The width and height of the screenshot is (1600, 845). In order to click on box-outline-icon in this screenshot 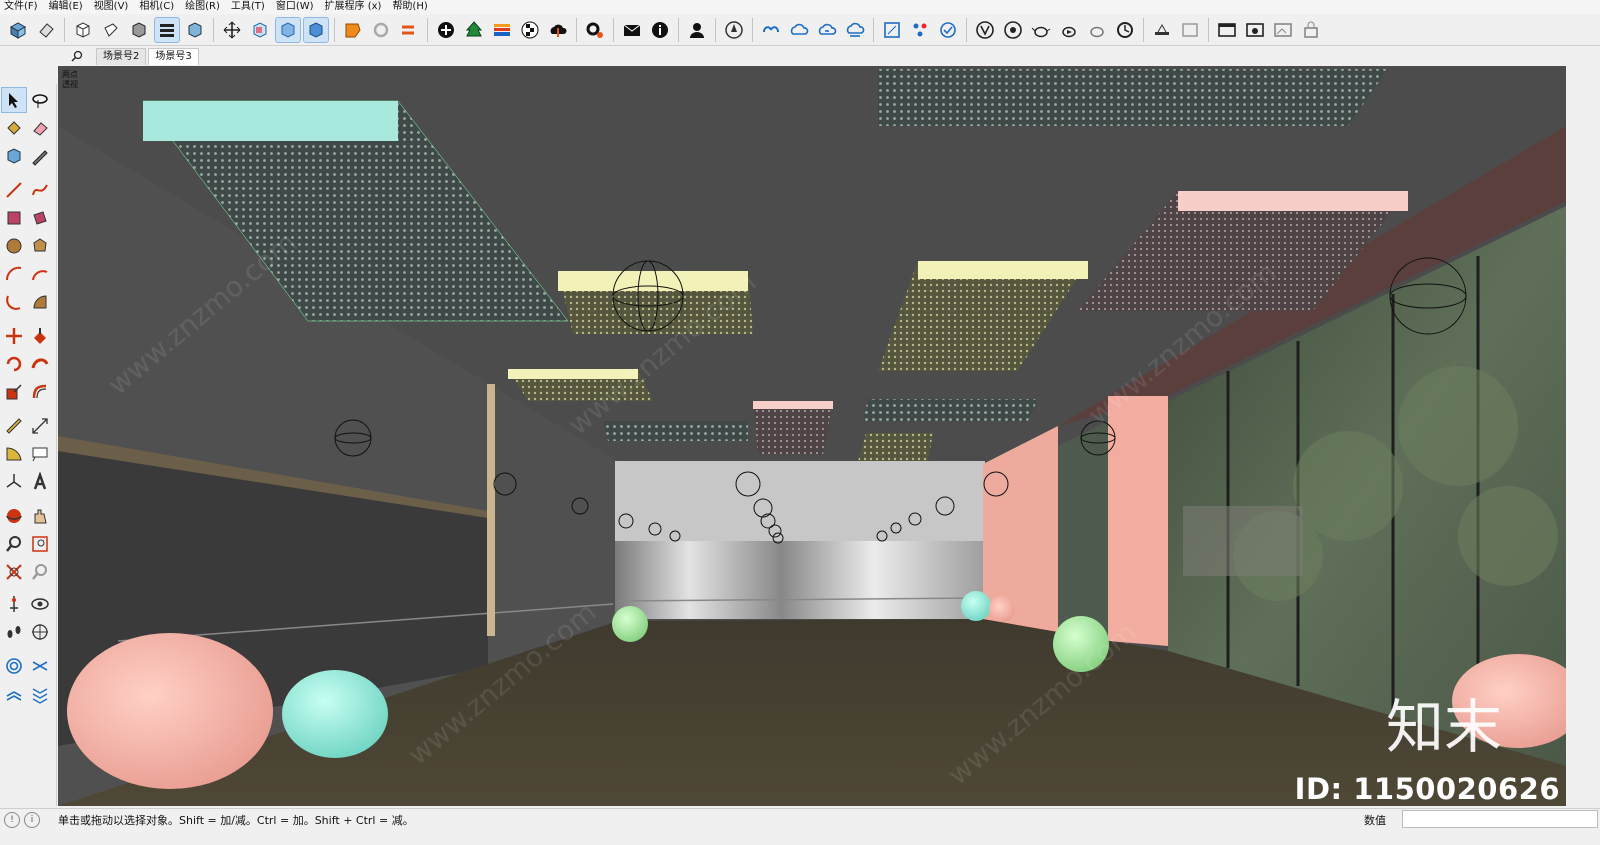, I will do `click(111, 30)`.